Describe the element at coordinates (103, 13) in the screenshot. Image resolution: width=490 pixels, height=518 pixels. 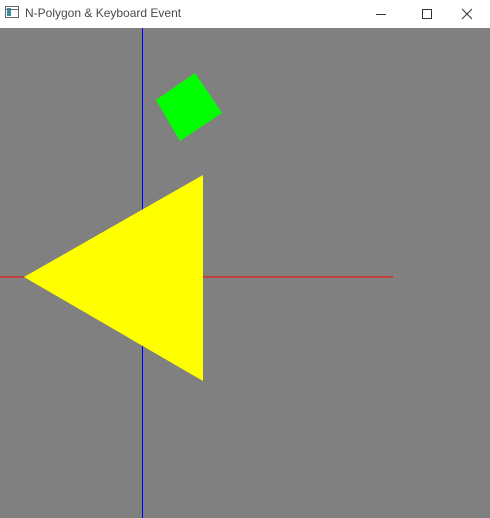
I see `window-title: N-Polygon & Keyboard Event` at that location.